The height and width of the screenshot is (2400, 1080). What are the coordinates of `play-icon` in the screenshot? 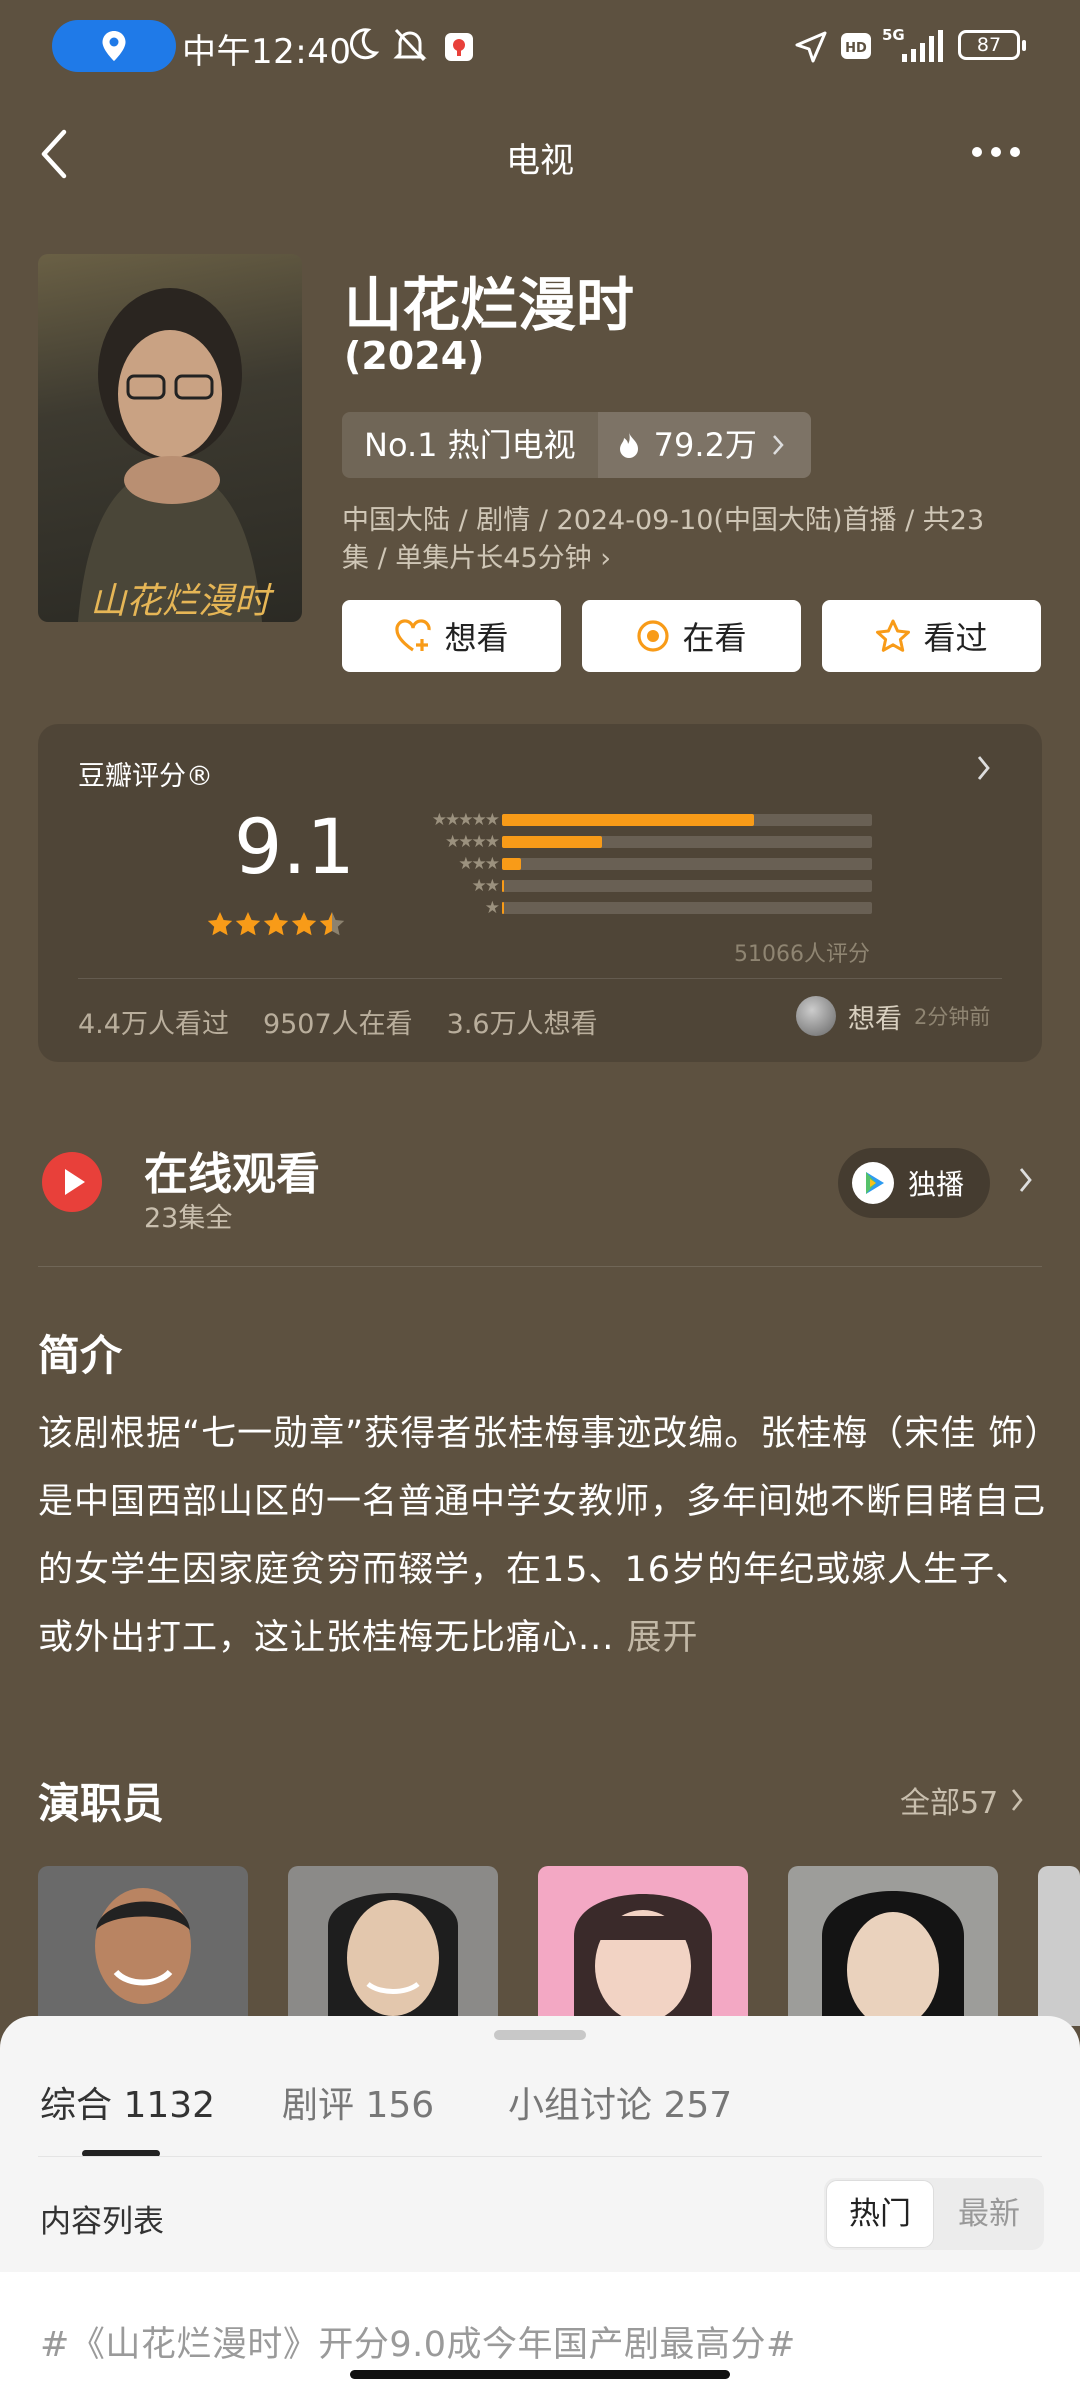 It's located at (75, 1182).